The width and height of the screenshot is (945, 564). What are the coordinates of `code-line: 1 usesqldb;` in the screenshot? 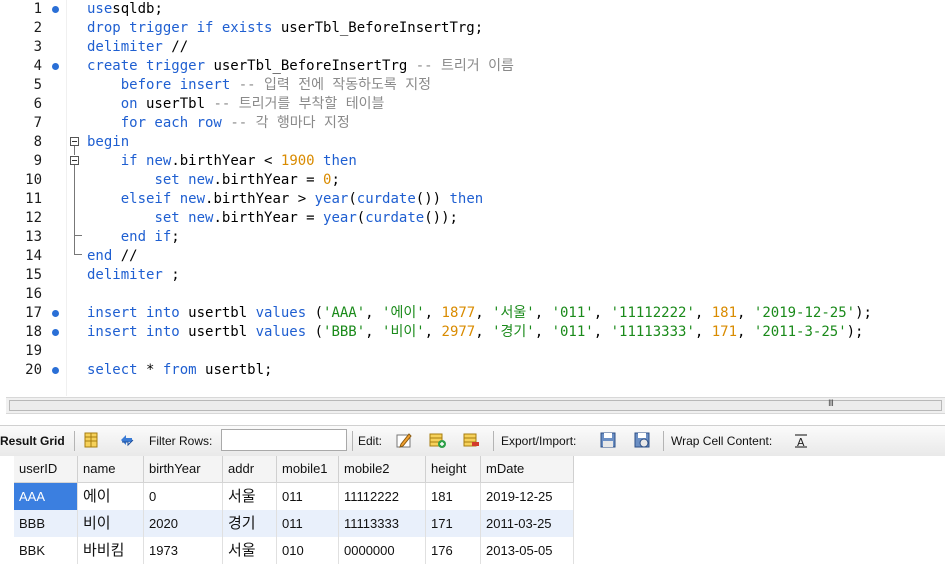 It's located at (472, 9).